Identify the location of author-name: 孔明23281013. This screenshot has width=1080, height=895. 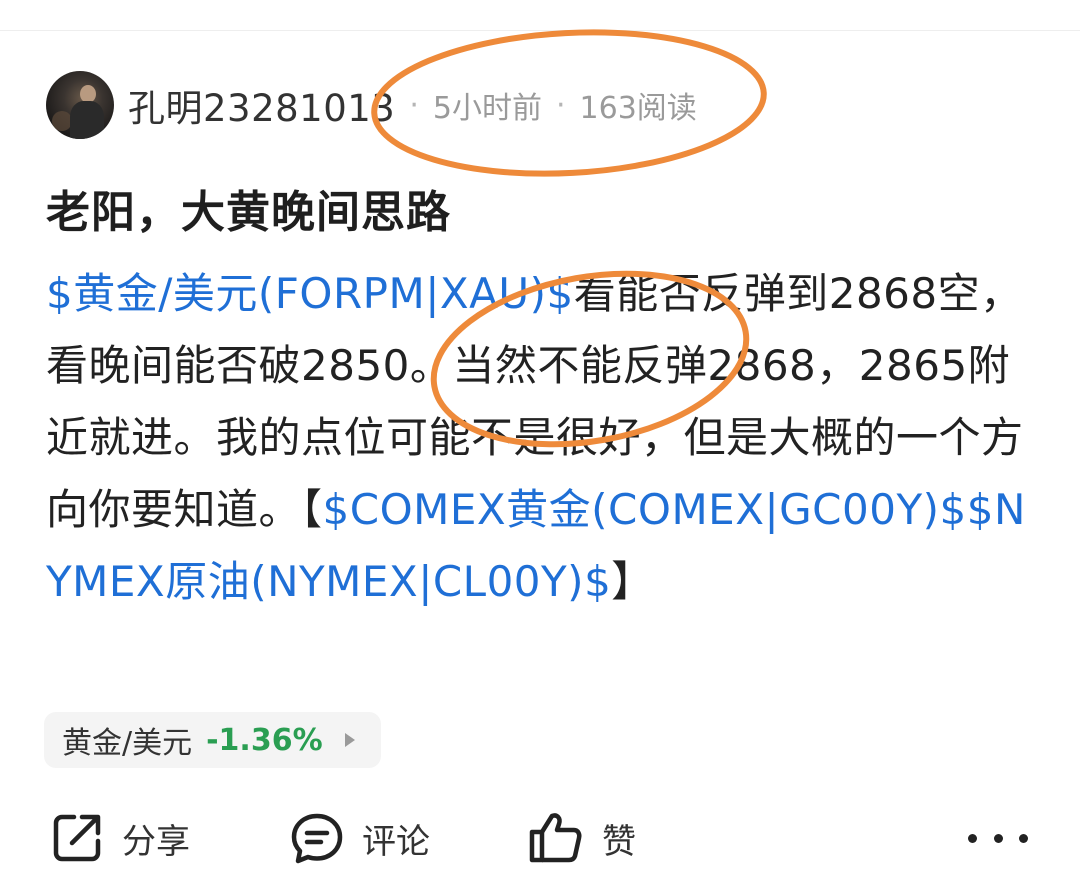
(261, 105).